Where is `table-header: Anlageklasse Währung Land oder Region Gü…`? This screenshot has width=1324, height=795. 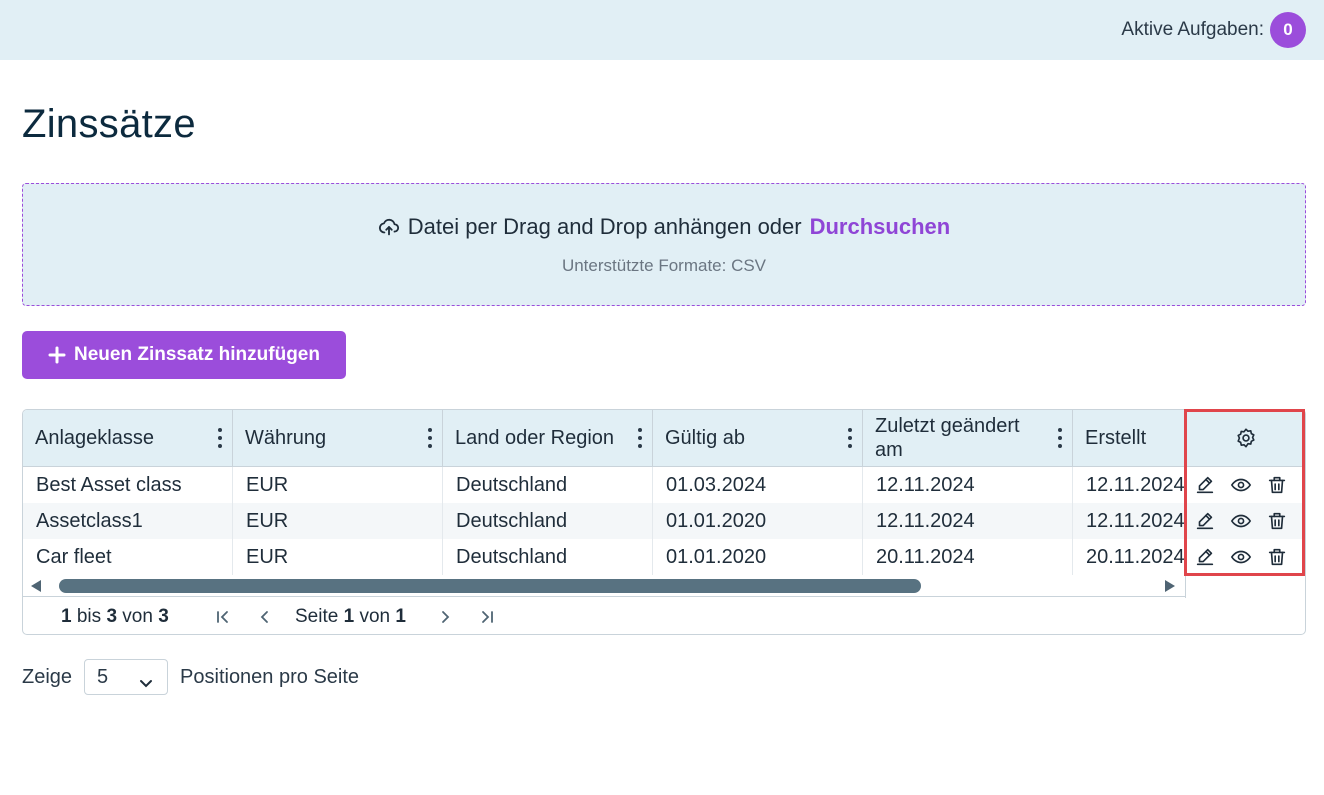
table-header: Anlageklasse Währung Land oder Region Gü… is located at coordinates (664, 438).